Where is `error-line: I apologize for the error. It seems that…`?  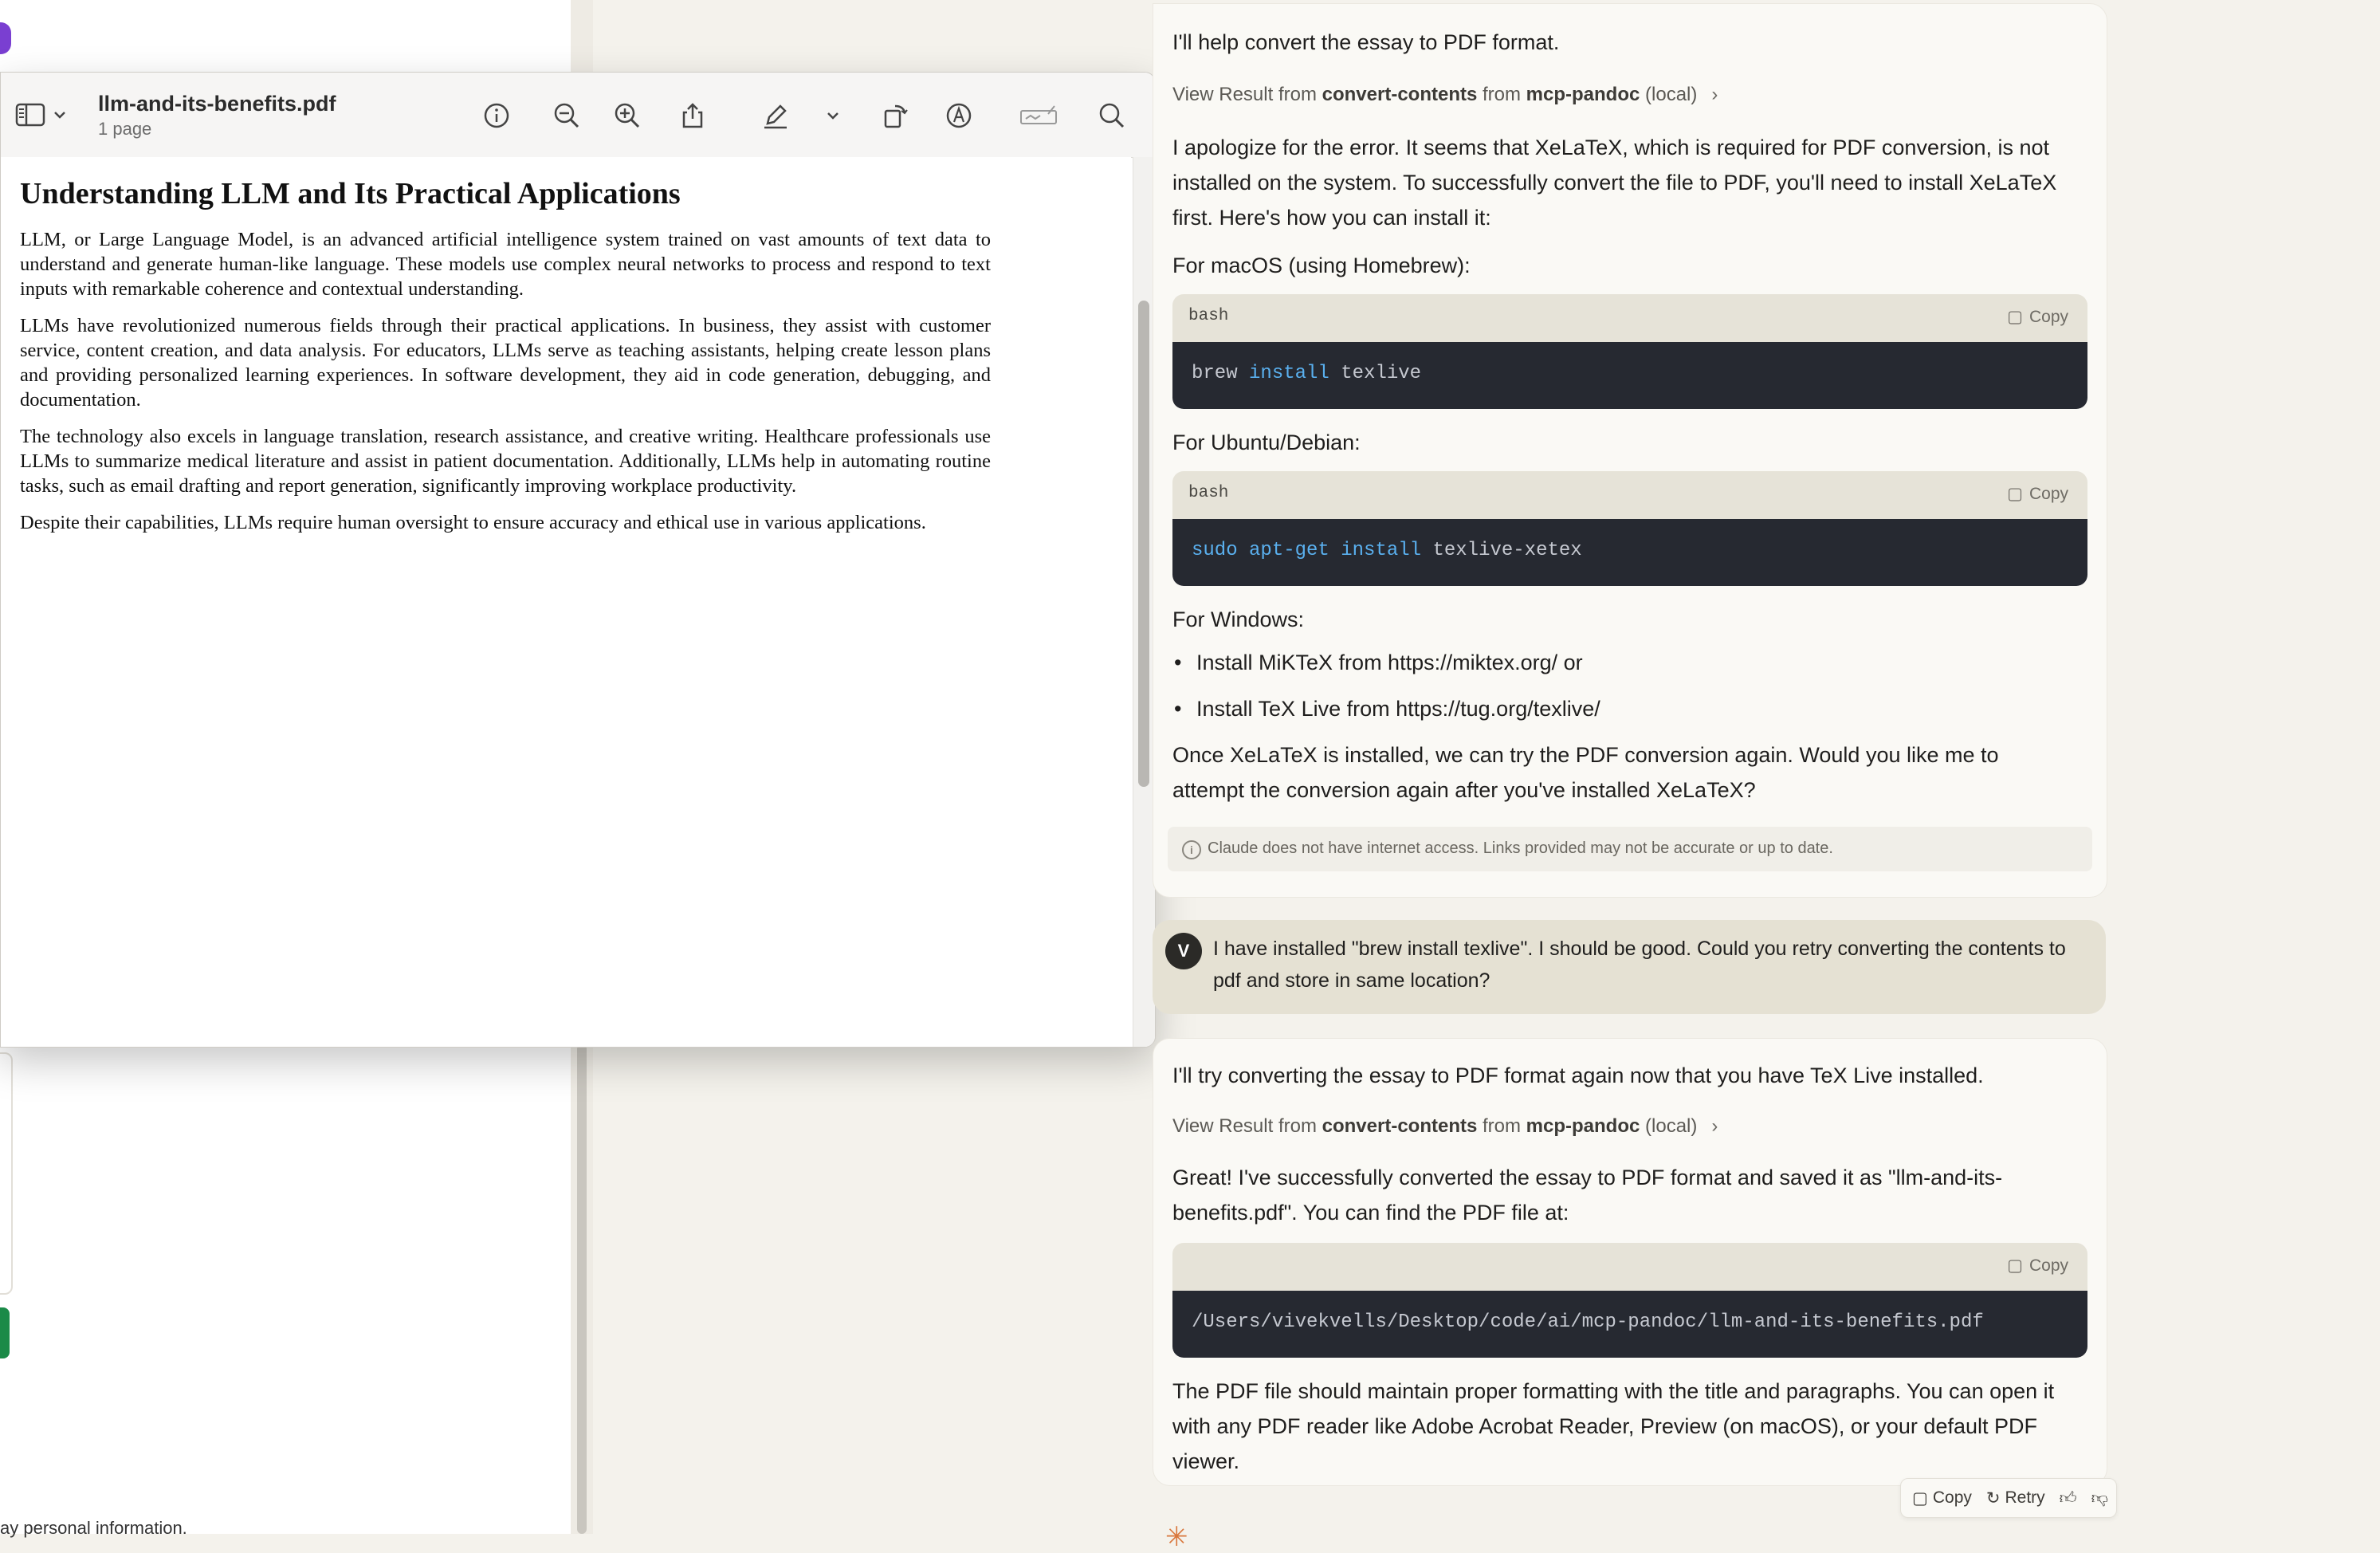
error-line: I apologize for the error. It seems that… is located at coordinates (1611, 147).